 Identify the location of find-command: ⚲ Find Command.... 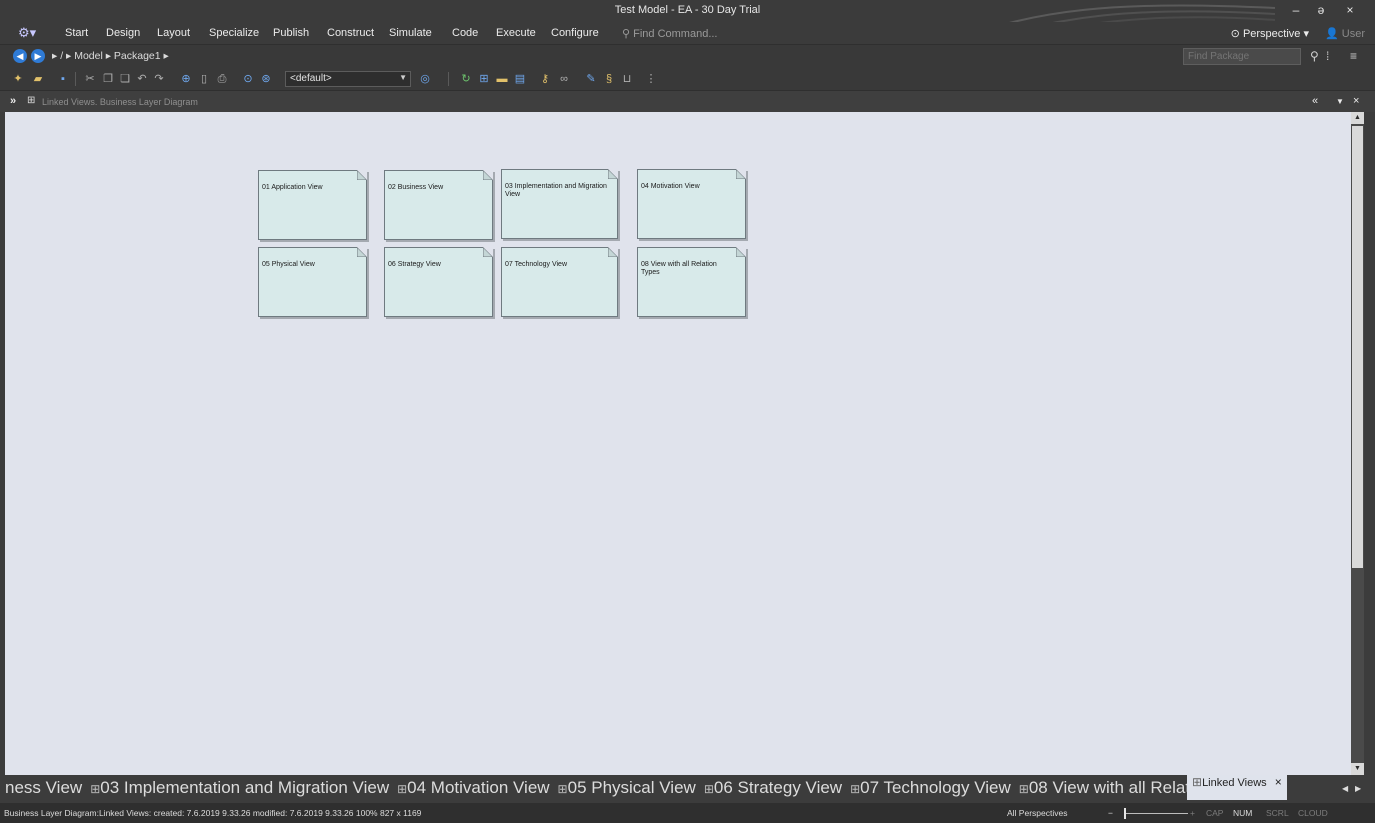
(670, 33).